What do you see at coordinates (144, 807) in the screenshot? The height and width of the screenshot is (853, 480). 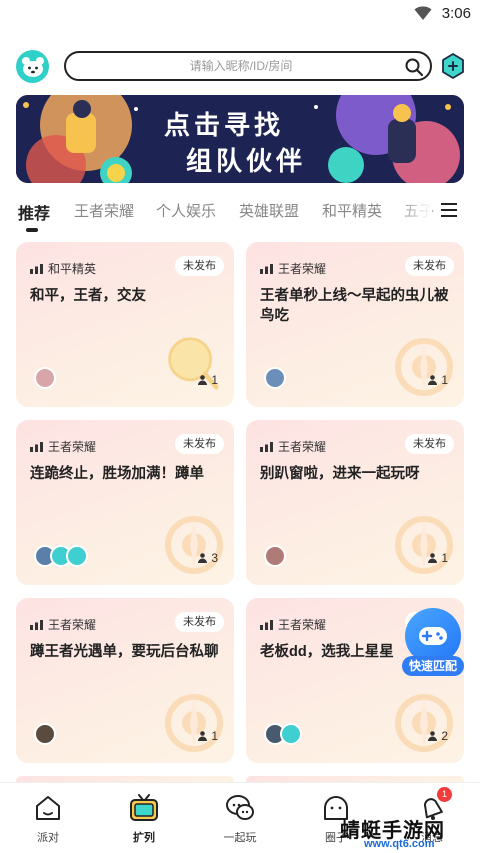 I see `tv-icon` at bounding box center [144, 807].